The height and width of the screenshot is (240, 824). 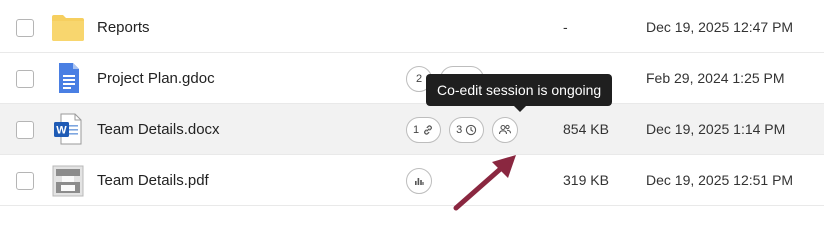 What do you see at coordinates (586, 180) in the screenshot?
I see `file-size: 319 KB` at bounding box center [586, 180].